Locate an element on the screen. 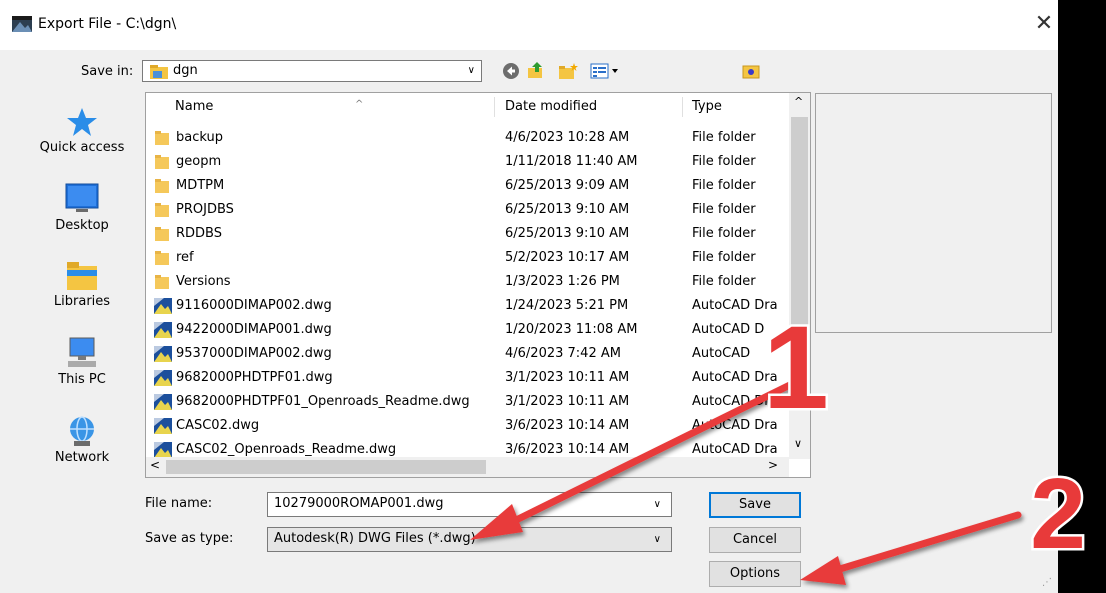  close-button: ✕ is located at coordinates (1044, 24).